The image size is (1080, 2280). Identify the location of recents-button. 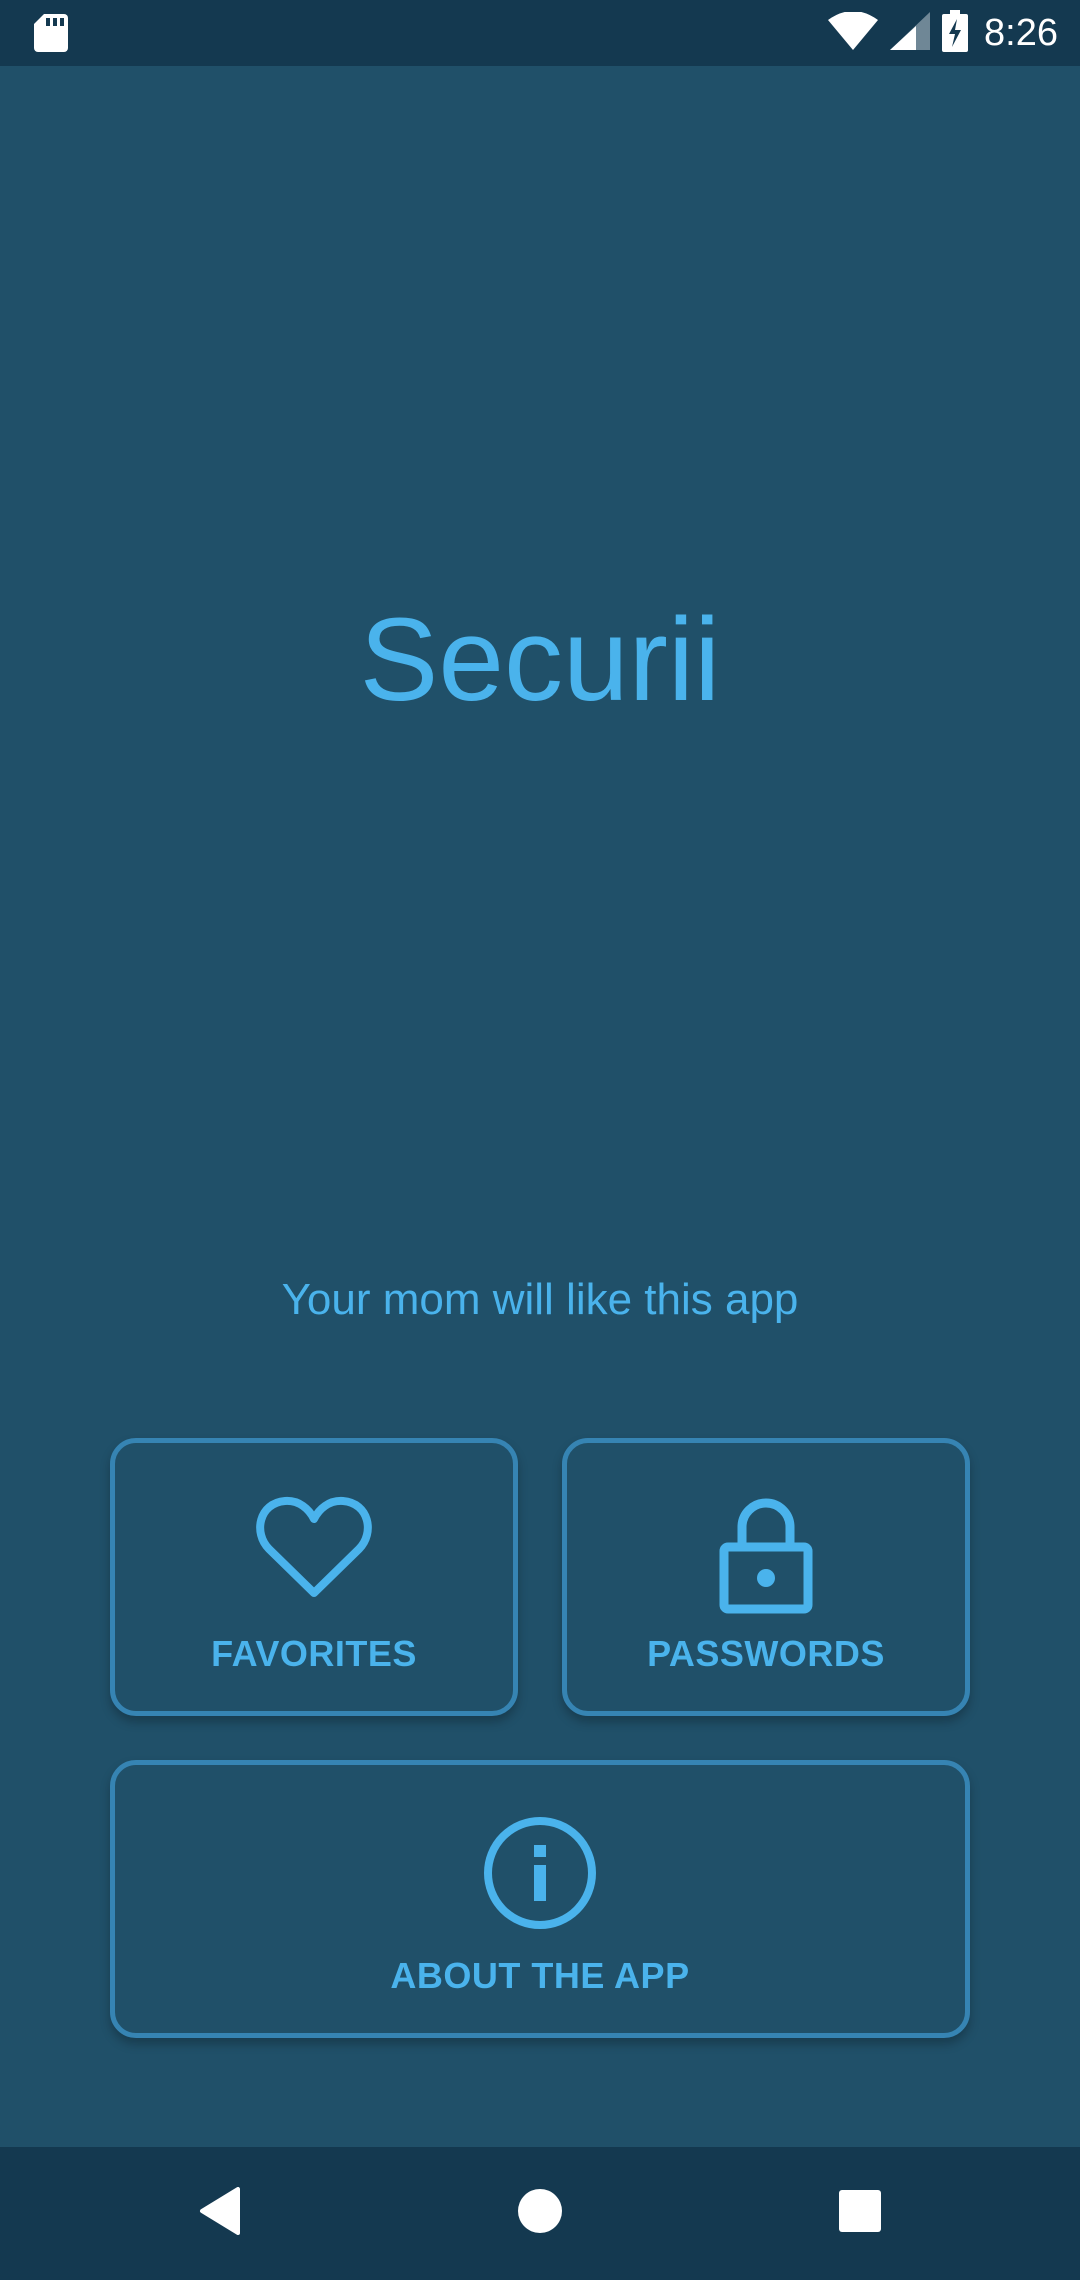
(860, 2213).